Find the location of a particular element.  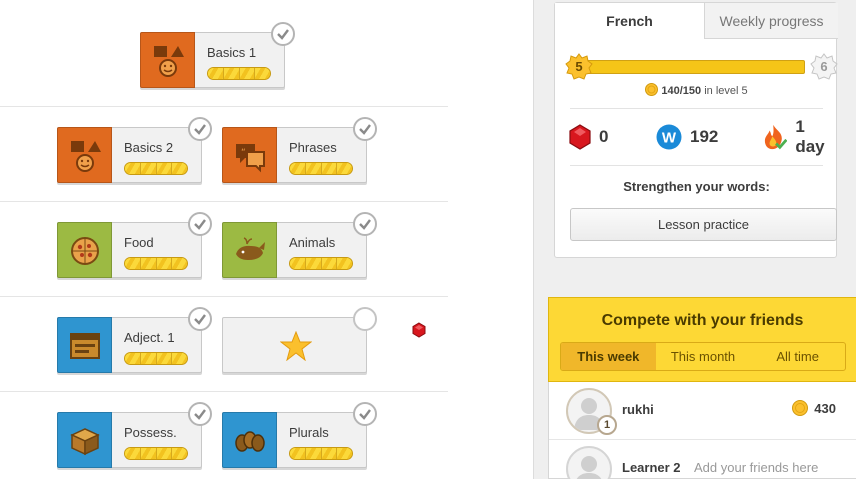

skill-basics-2: Basics 2 is located at coordinates (134, 150).